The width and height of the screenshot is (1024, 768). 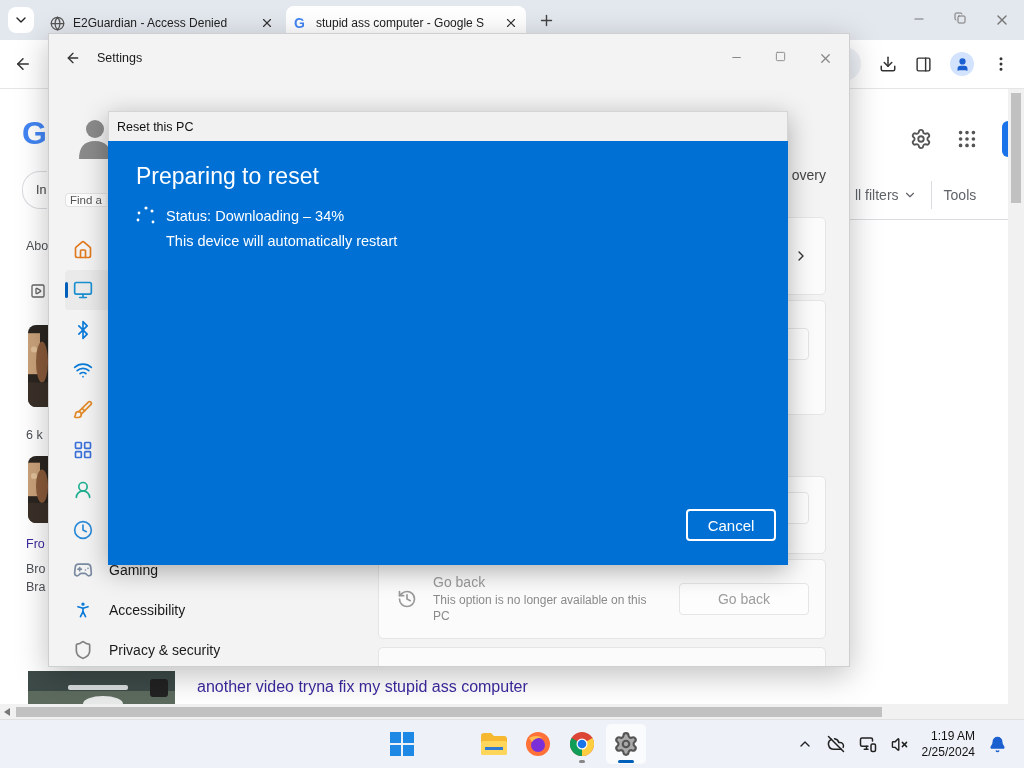 I want to click on restart-note: This device will automatically restart, so click(x=282, y=241).